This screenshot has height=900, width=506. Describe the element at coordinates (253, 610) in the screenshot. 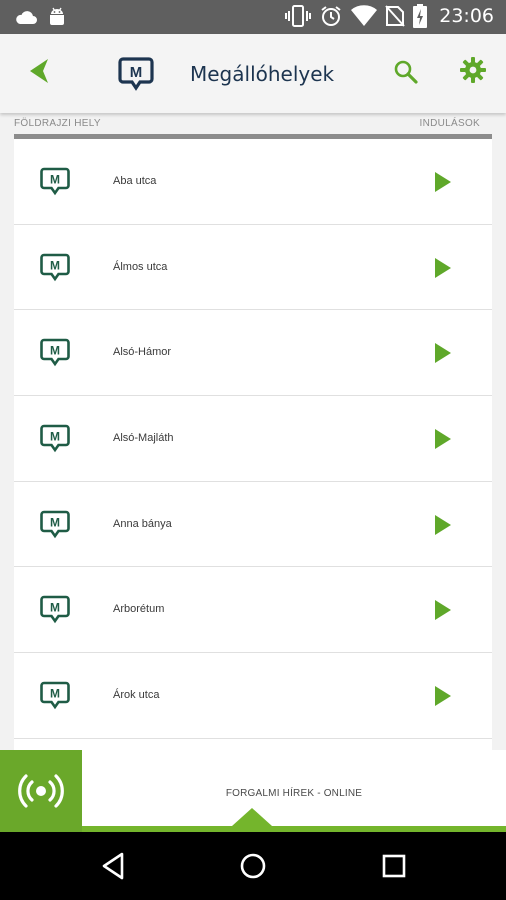

I see `list-item: M Arborétum` at that location.